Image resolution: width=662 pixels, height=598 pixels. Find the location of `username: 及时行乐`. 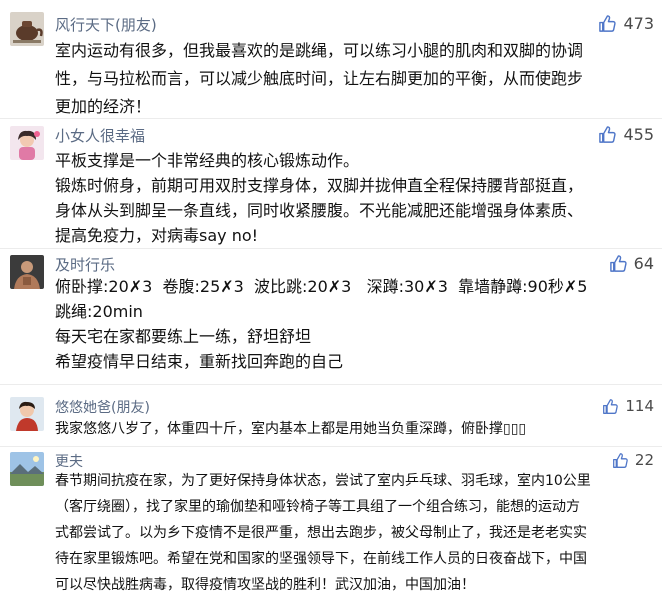

username: 及时行乐 is located at coordinates (85, 264).